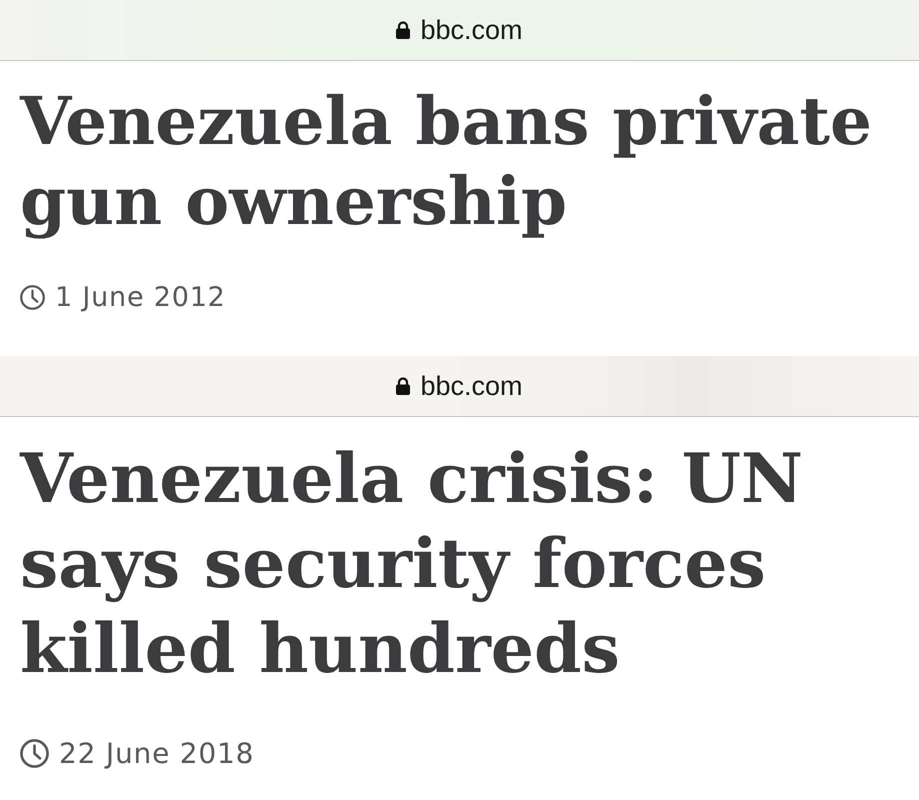  I want to click on publish-date: 22 June 2018, so click(156, 754).